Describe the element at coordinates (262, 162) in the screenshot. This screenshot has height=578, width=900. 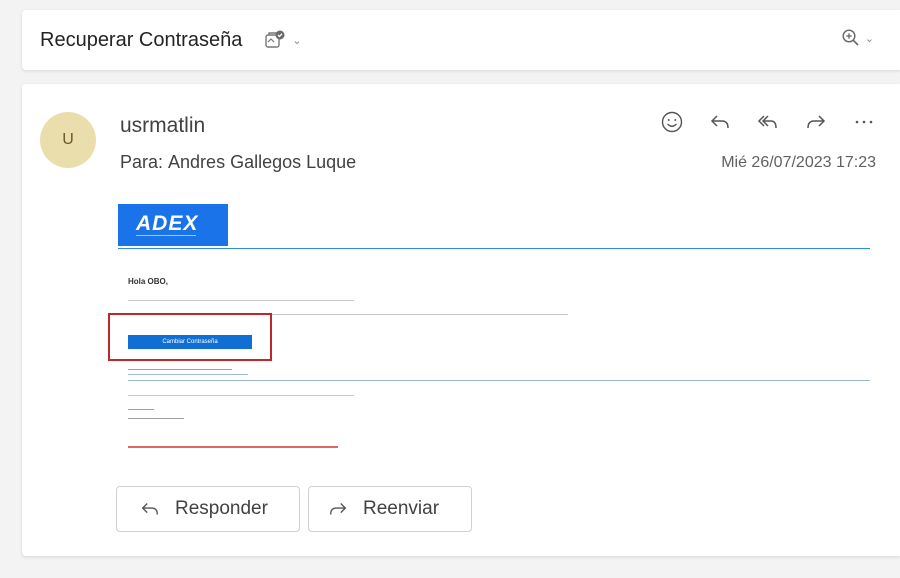
I see `recipient-name: Andres Gallegos Luque` at that location.